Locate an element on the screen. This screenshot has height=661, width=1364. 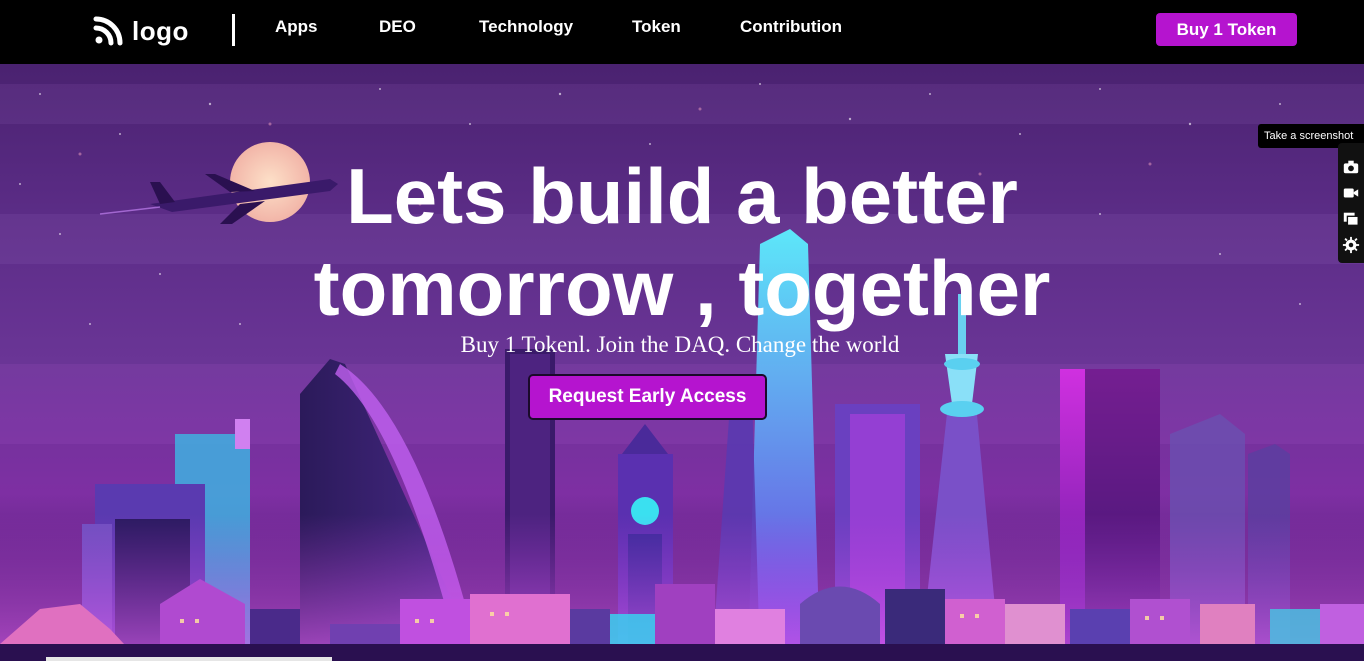
screenshot-toolbar is located at coordinates (1351, 203).